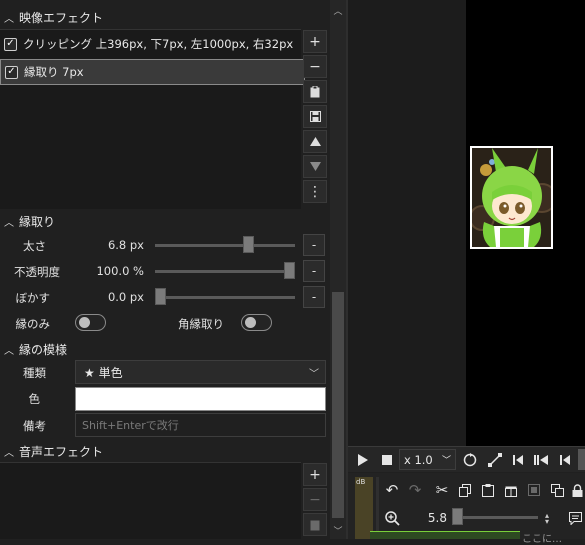 Image resolution: width=585 pixels, height=545 pixels. I want to click on zoom-slider-thumb, so click(457, 516).